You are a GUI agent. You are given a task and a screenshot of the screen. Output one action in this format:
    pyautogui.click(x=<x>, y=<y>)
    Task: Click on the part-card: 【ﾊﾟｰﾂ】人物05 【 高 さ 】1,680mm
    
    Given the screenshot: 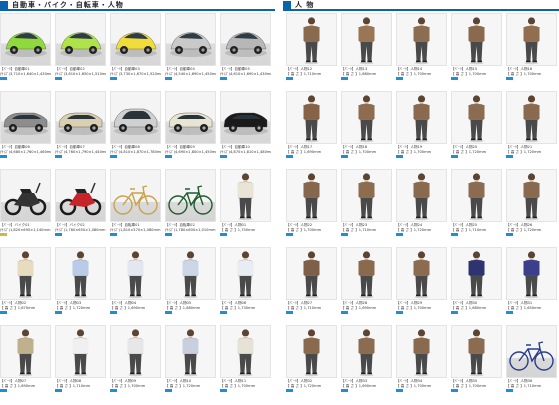 What is the action you would take?
    pyautogui.click(x=190, y=286)
    